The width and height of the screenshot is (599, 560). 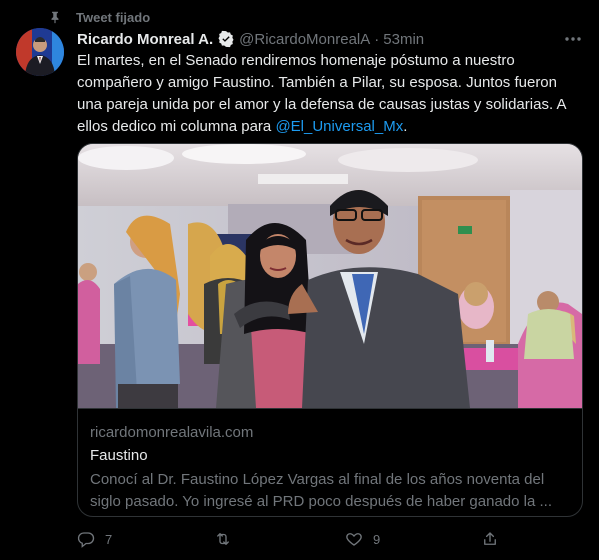 I want to click on reply-button: 7, so click(x=94, y=539).